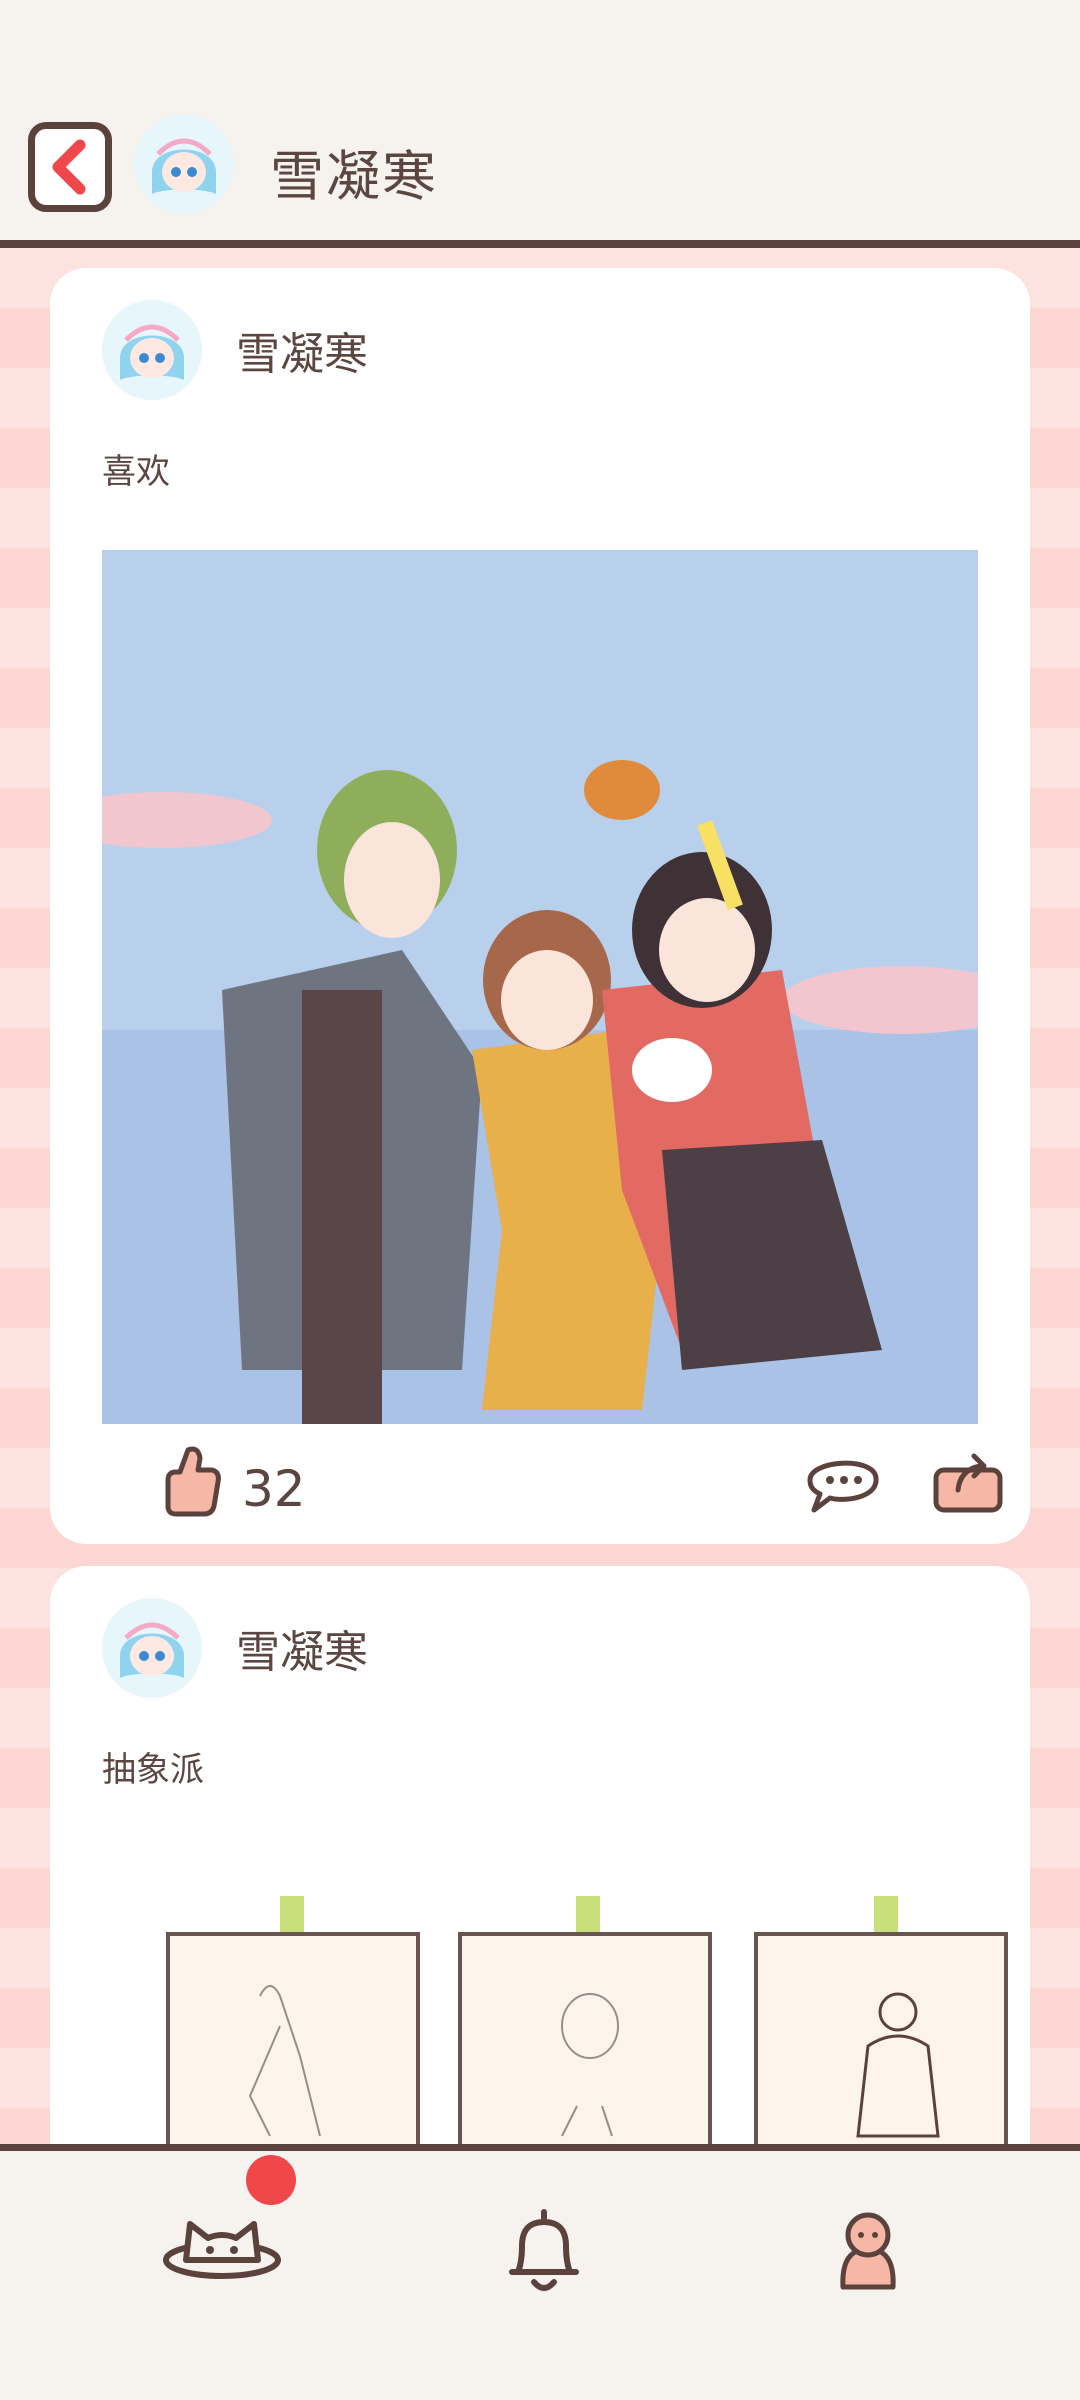 The image size is (1080, 2400). Describe the element at coordinates (136, 472) in the screenshot. I see `post-text: 喜欢` at that location.